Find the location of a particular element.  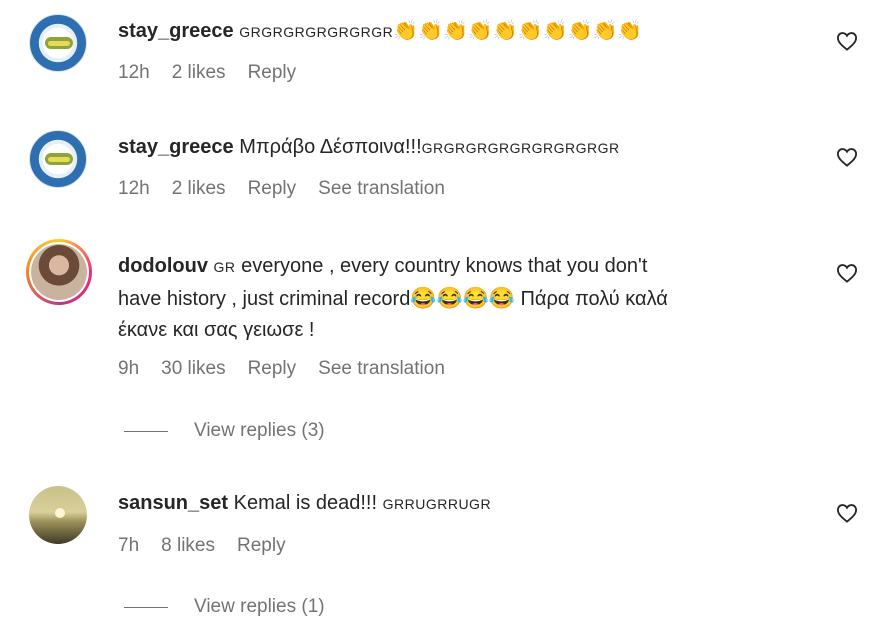

view-replies-label: View replies (1) is located at coordinates (259, 606).